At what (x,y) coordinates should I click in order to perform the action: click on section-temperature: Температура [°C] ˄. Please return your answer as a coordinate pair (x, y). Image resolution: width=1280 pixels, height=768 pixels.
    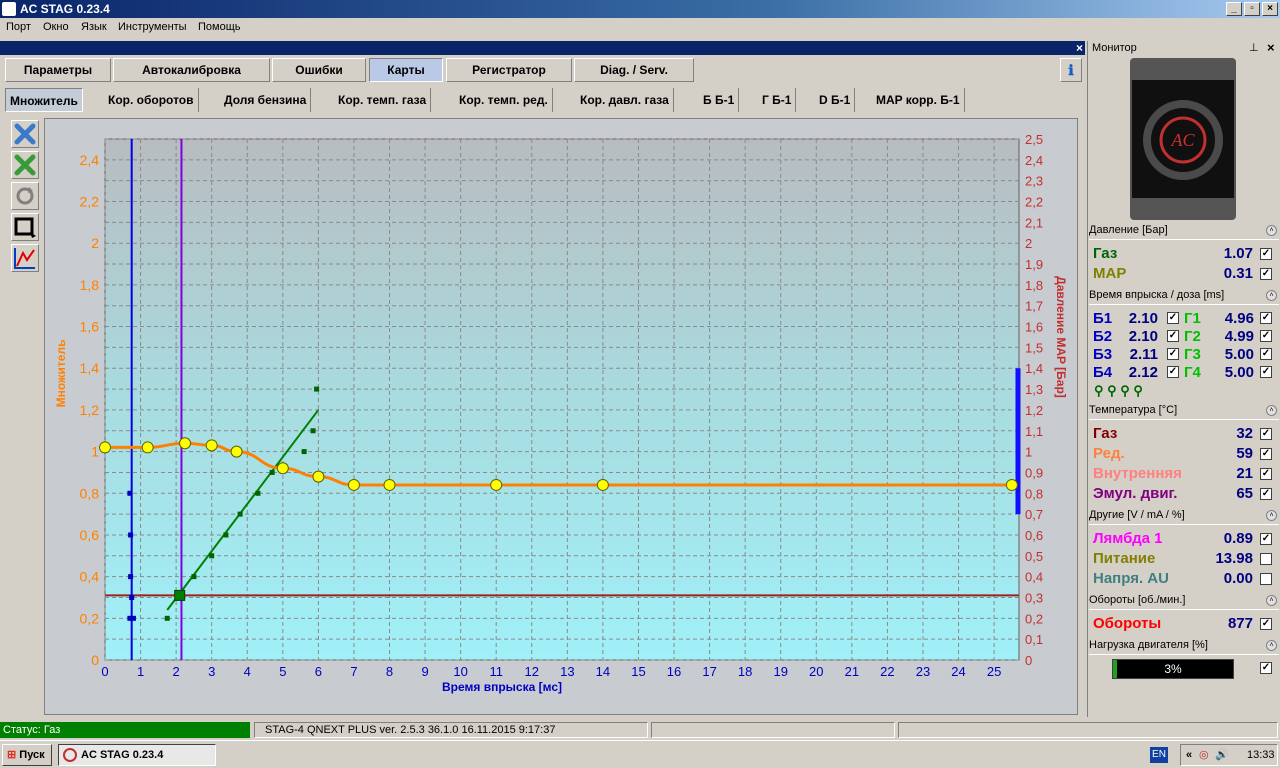
    Looking at the image, I should click on (1184, 412).